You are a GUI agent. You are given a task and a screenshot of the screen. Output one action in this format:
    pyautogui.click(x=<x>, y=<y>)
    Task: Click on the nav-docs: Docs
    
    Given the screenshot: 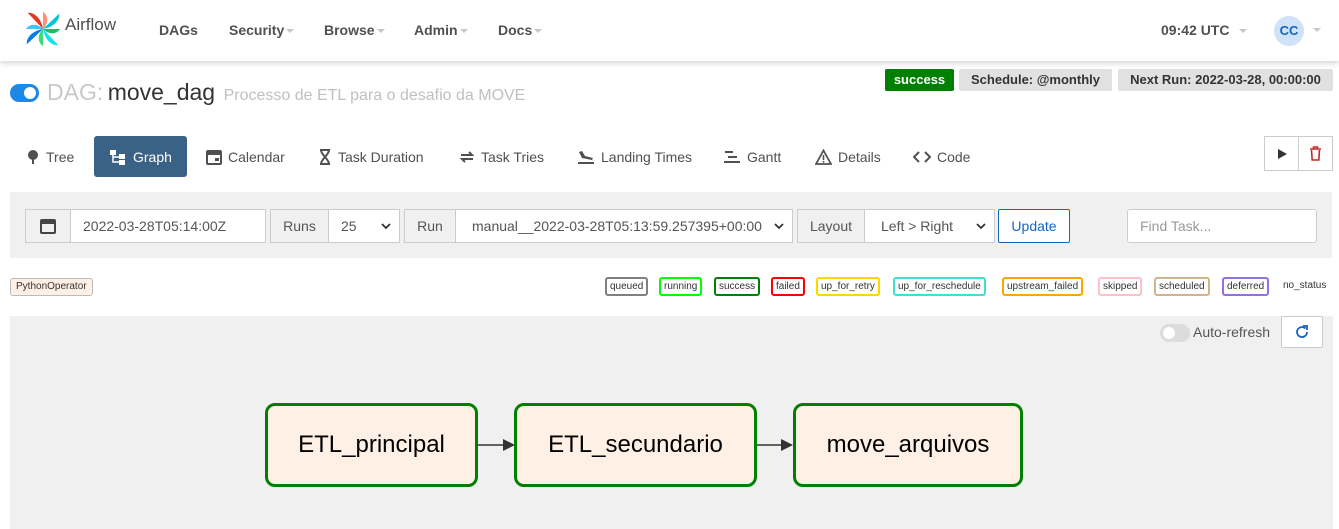 What is the action you would take?
    pyautogui.click(x=520, y=30)
    